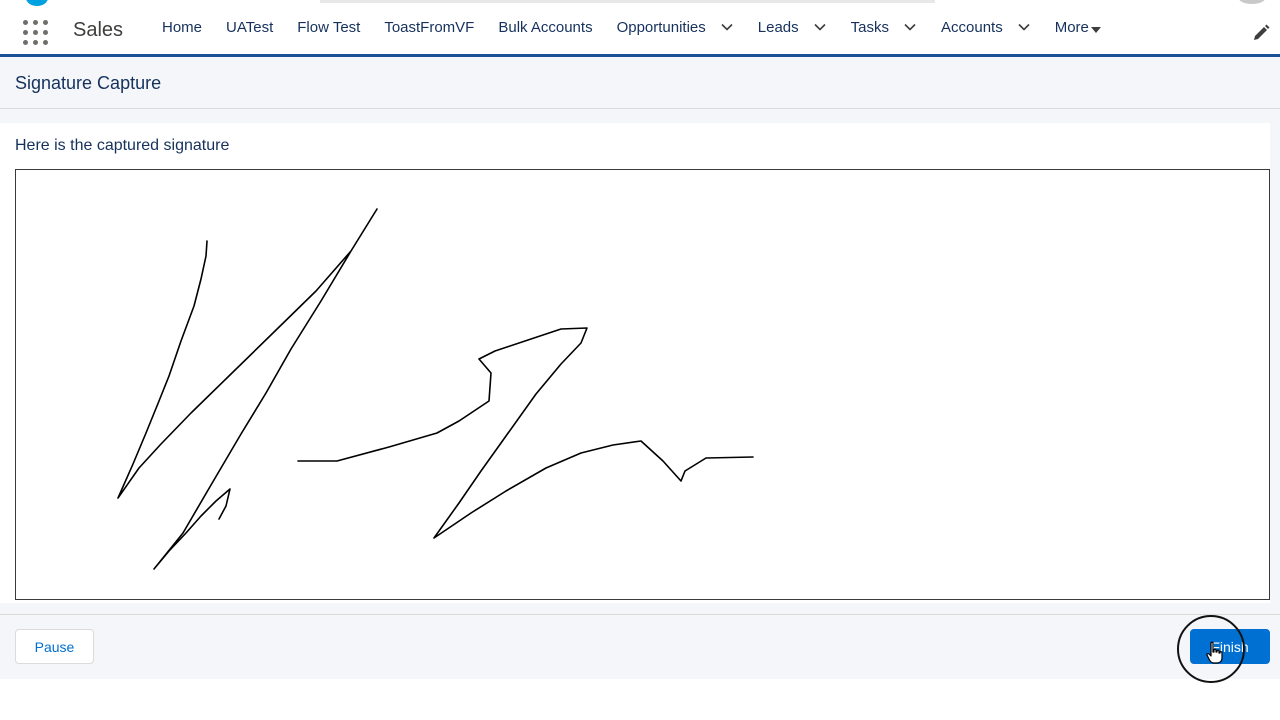  I want to click on signature-caption: Here is the captured signature, so click(122, 145).